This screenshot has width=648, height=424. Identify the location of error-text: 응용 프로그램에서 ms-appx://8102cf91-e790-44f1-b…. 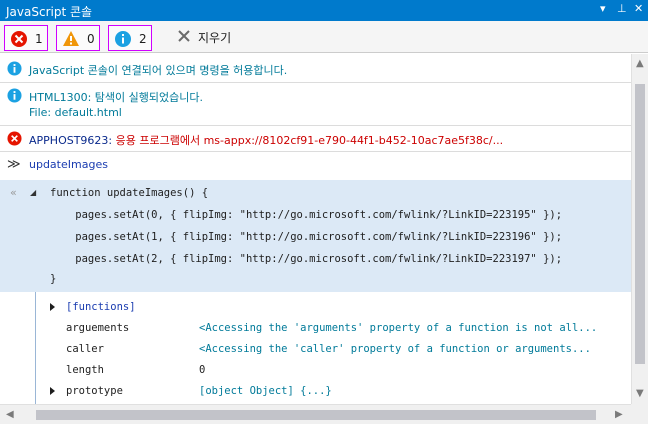
(310, 140).